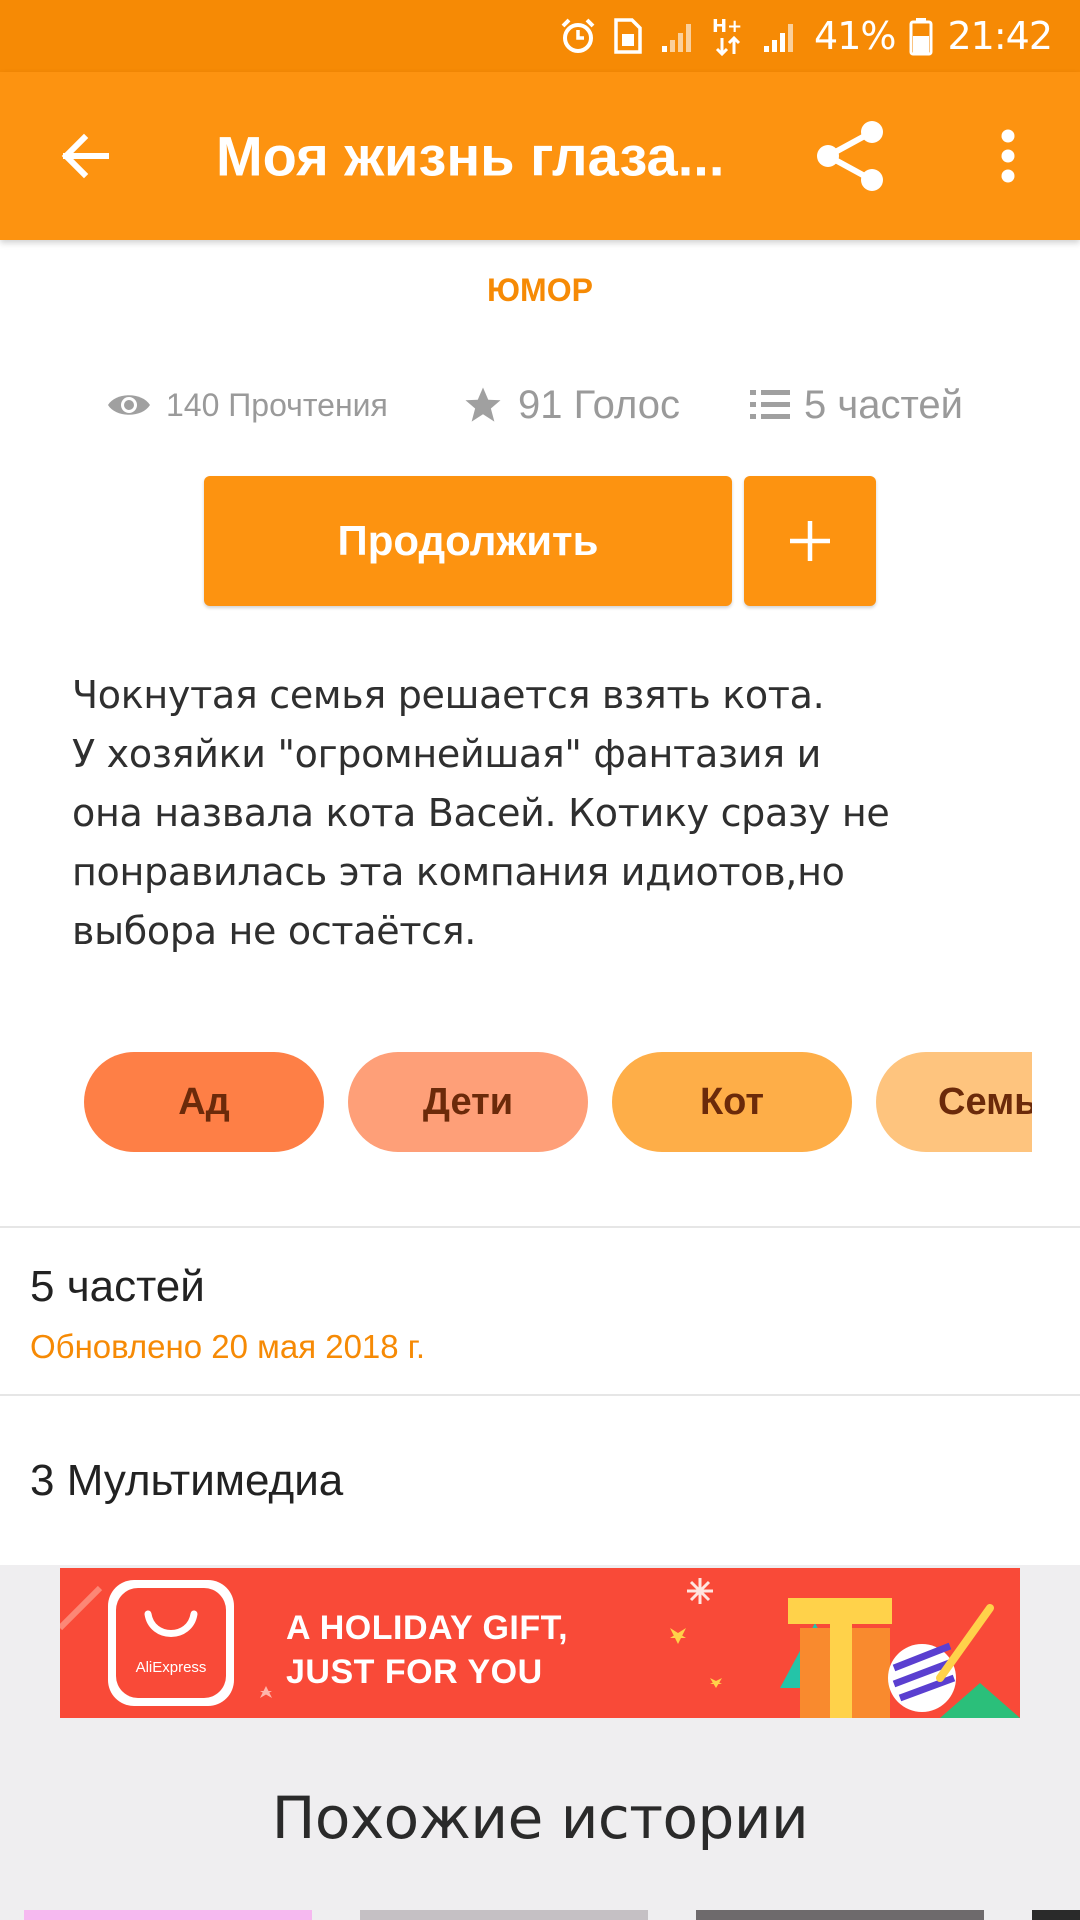 The height and width of the screenshot is (1920, 1080). What do you see at coordinates (540, 290) in the screenshot?
I see `genre-label: ЮМОР` at bounding box center [540, 290].